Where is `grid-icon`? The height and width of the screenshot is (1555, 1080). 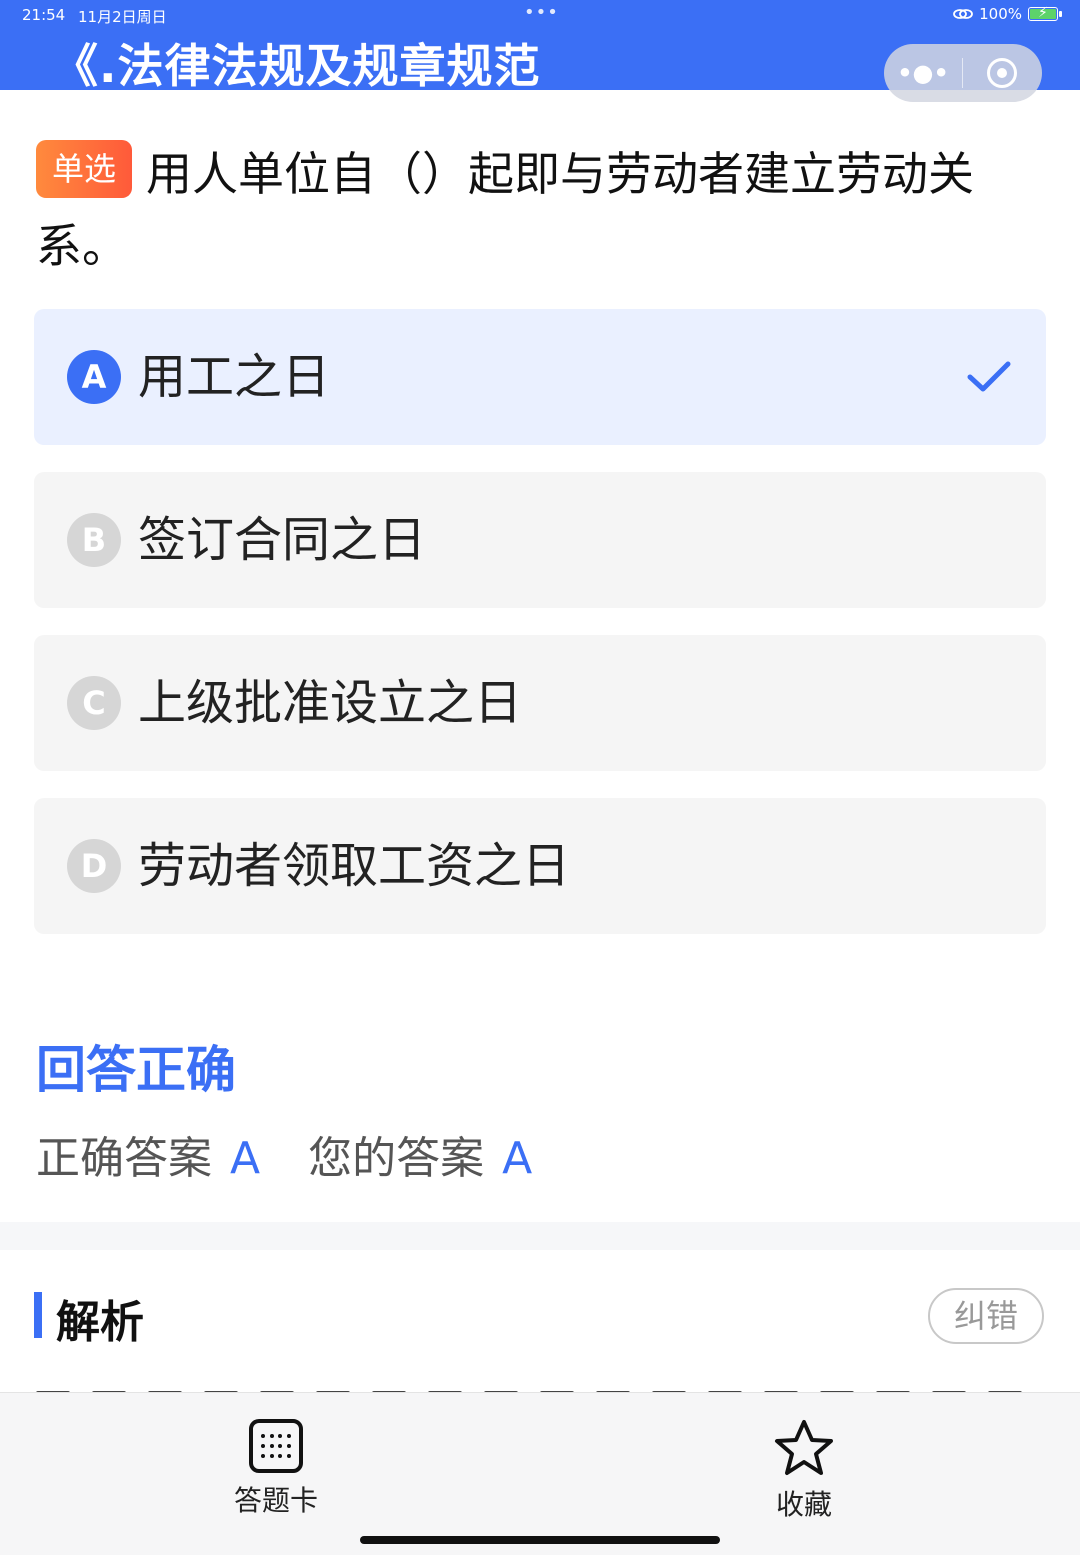 grid-icon is located at coordinates (276, 1446).